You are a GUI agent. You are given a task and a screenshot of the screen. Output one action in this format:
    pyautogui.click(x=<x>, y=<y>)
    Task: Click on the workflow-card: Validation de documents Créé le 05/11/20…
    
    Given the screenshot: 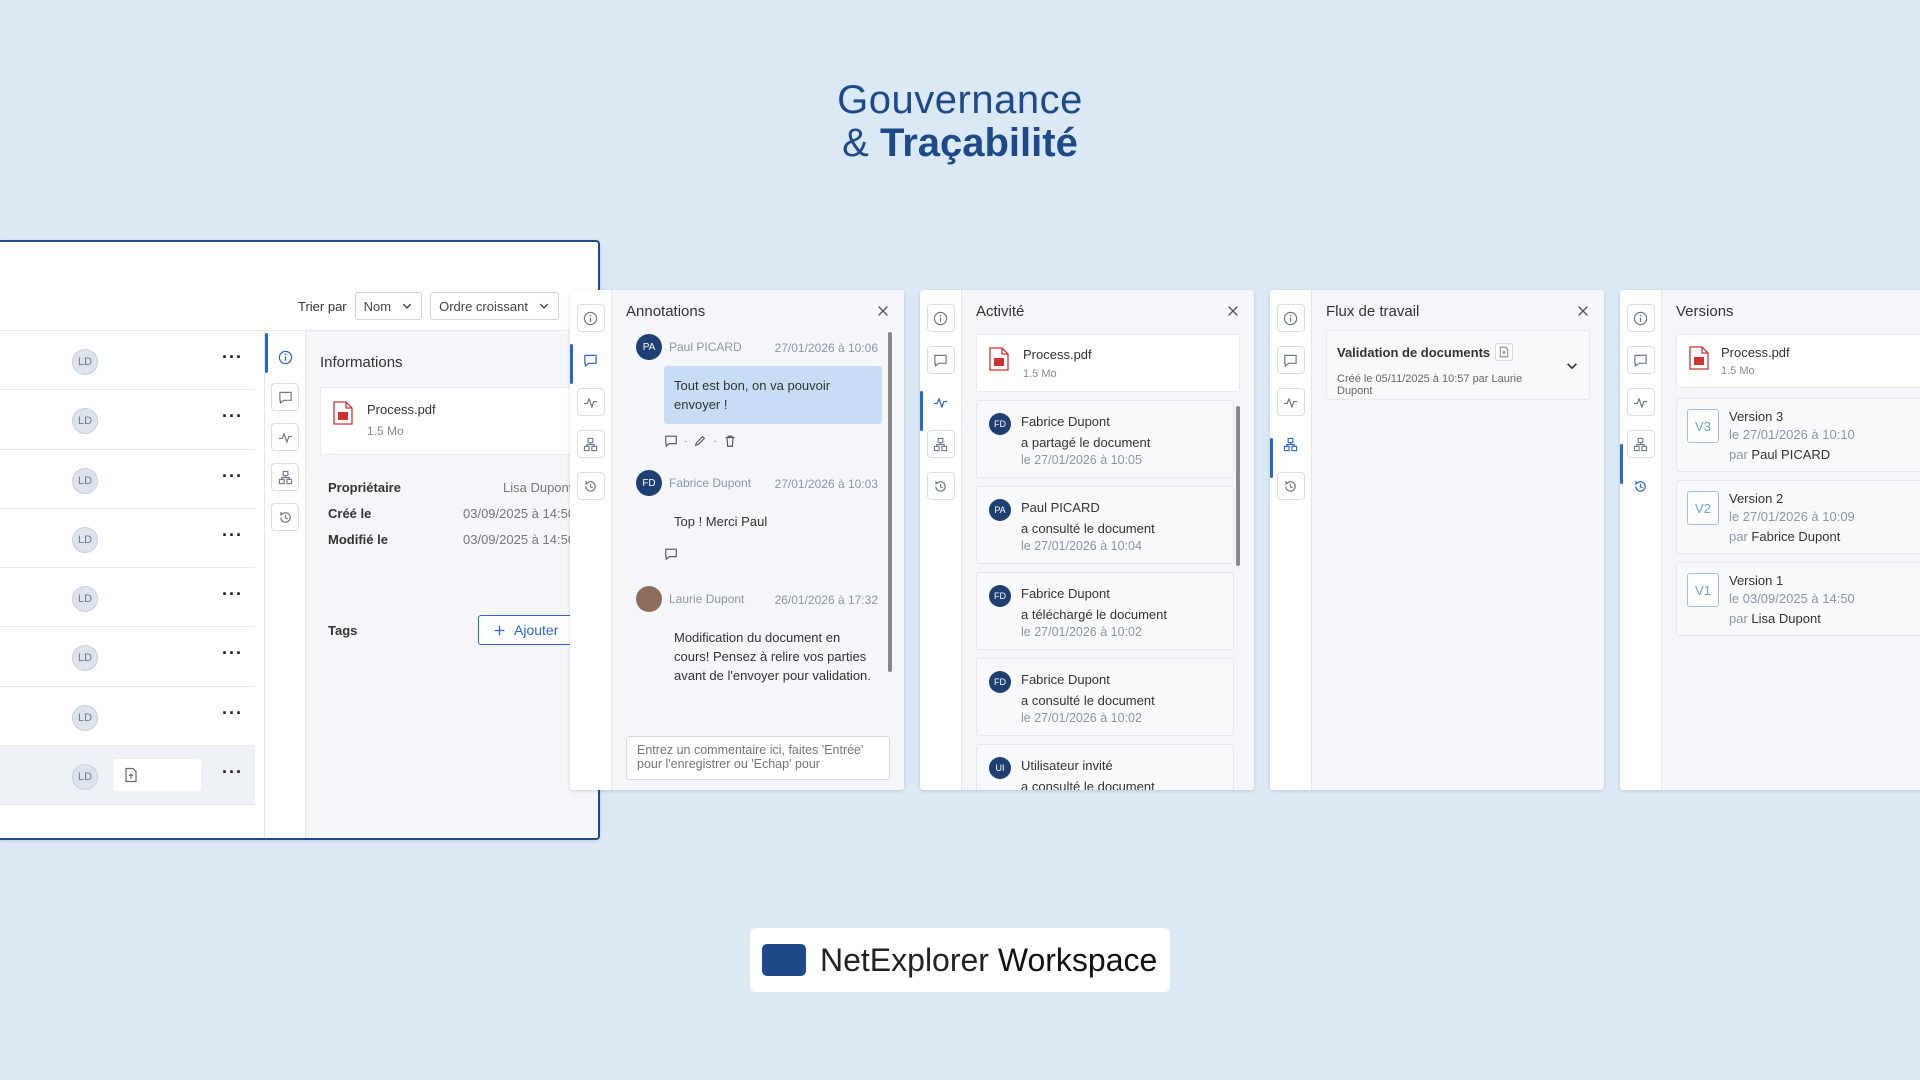 What is the action you would take?
    pyautogui.click(x=1458, y=365)
    